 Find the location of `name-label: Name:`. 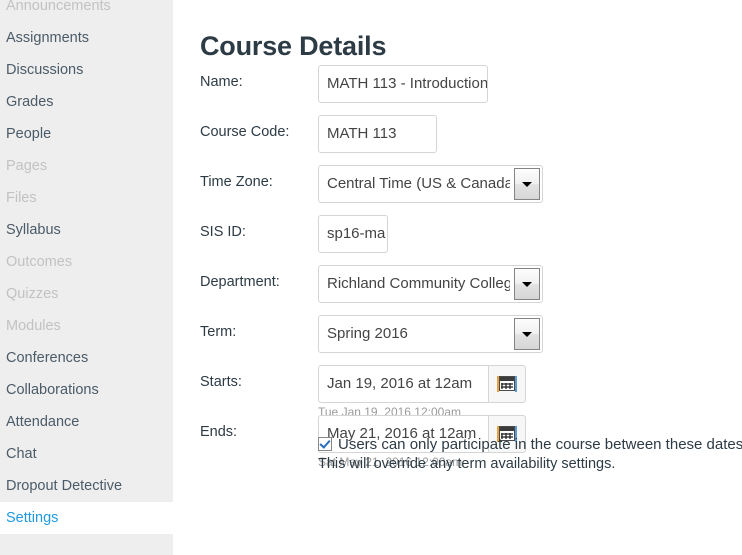

name-label: Name: is located at coordinates (221, 82).